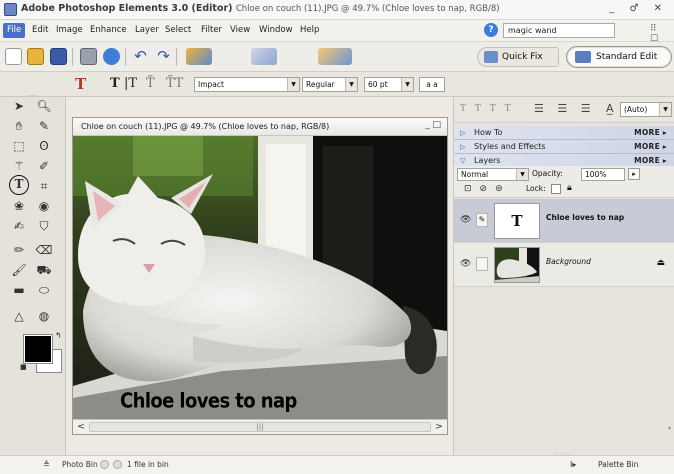 This screenshot has height=474, width=674. Describe the element at coordinates (104, 464) in the screenshot. I see `bin-prev-icon` at that location.